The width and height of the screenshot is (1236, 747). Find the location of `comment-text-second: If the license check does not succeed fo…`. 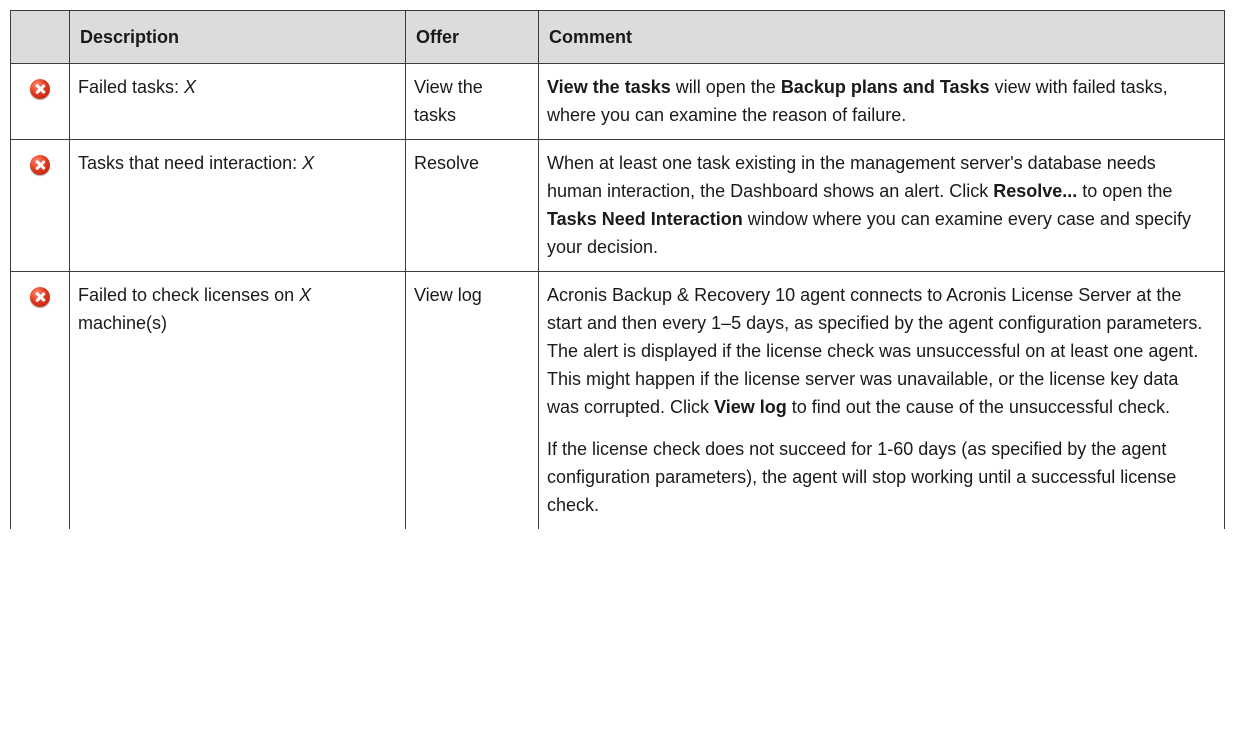

comment-text-second: If the license check does not succeed fo… is located at coordinates (862, 477).